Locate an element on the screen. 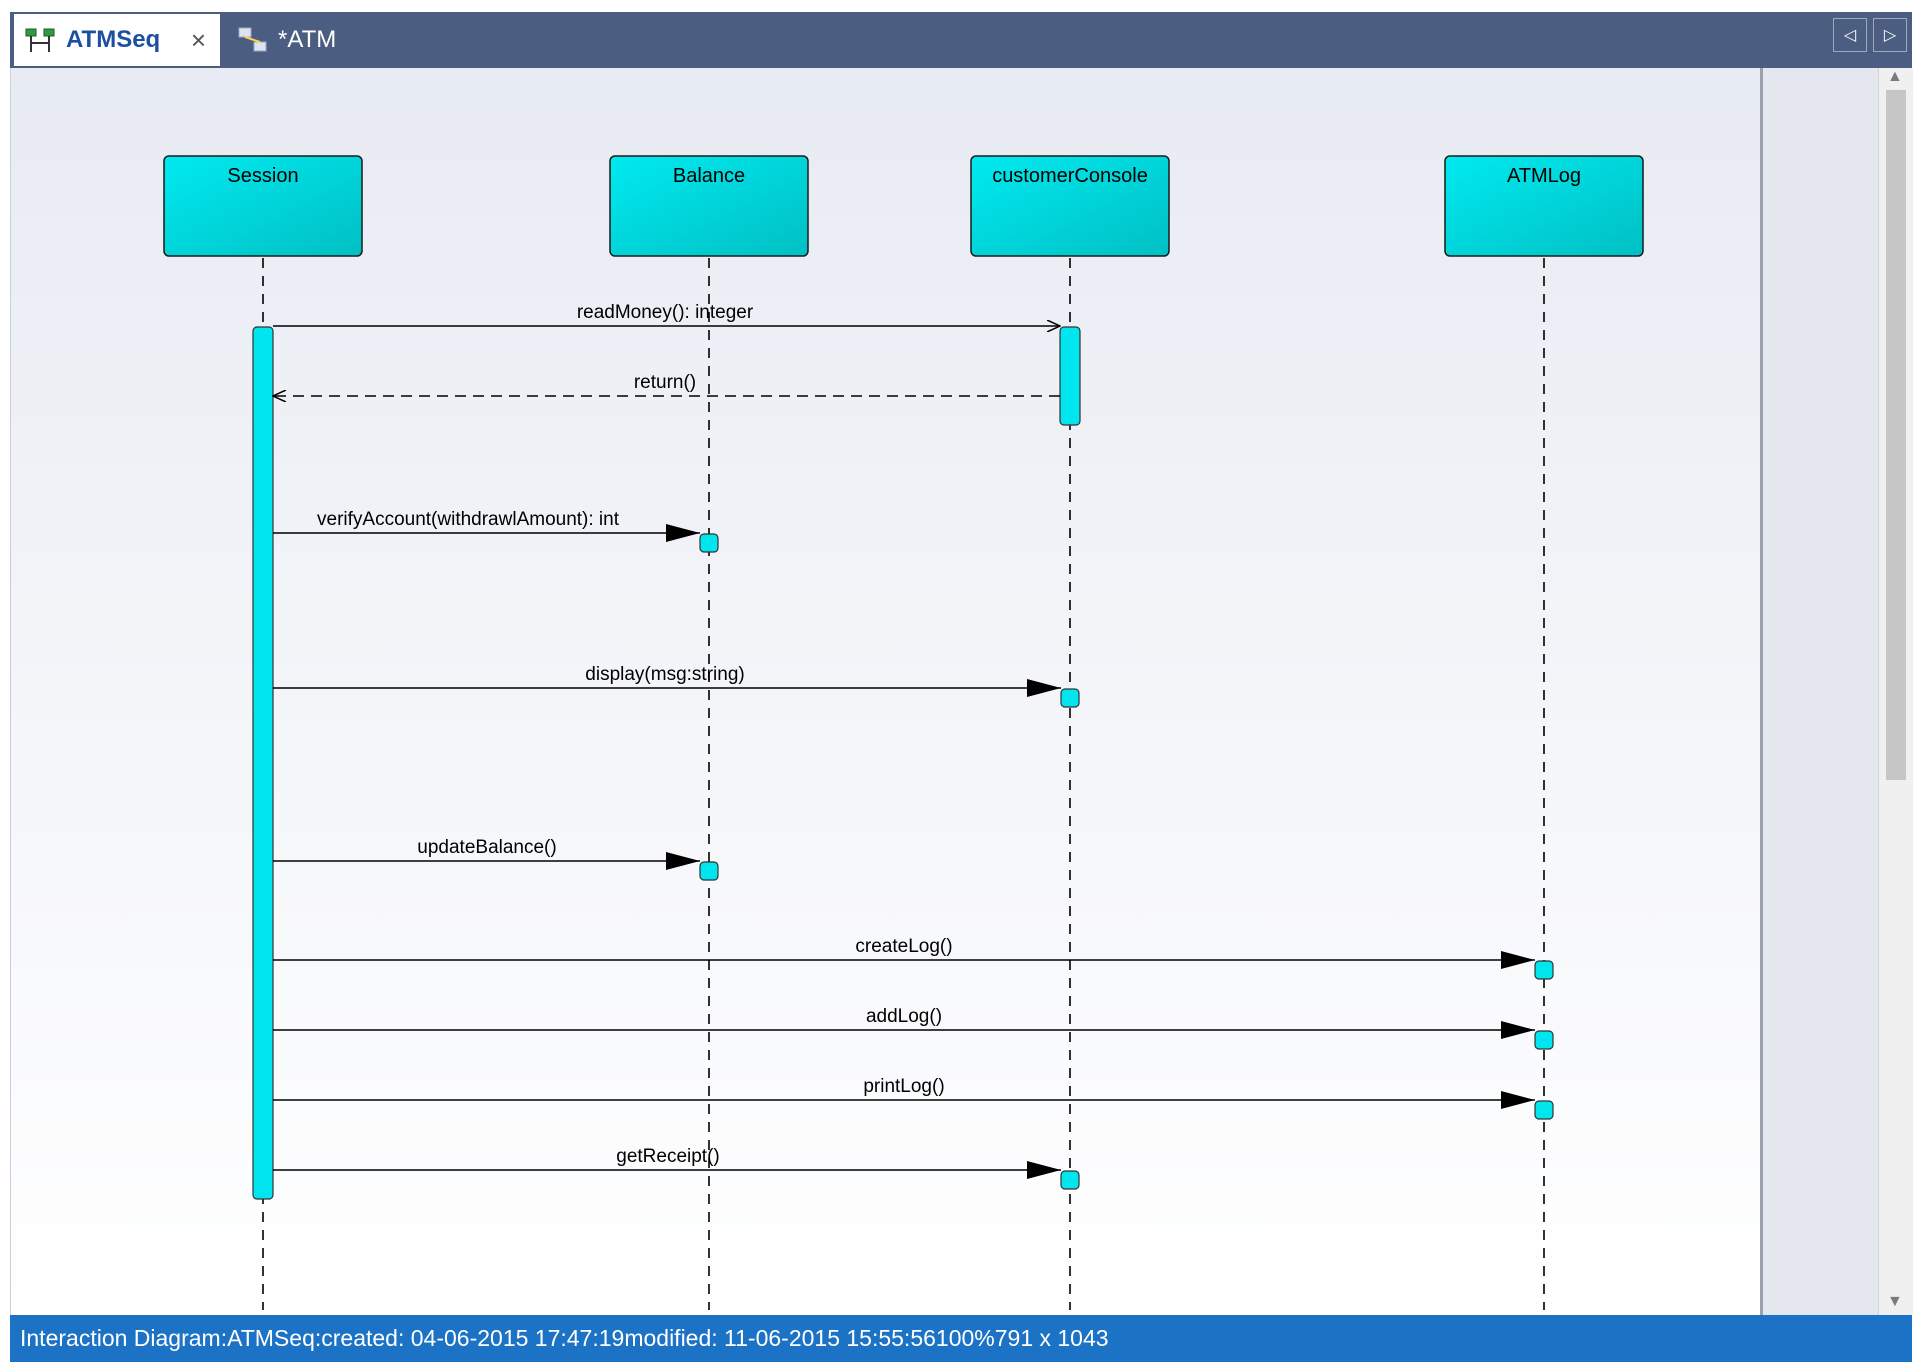 Image resolution: width=1919 pixels, height=1362 pixels. message-return: return() is located at coordinates (666, 384).